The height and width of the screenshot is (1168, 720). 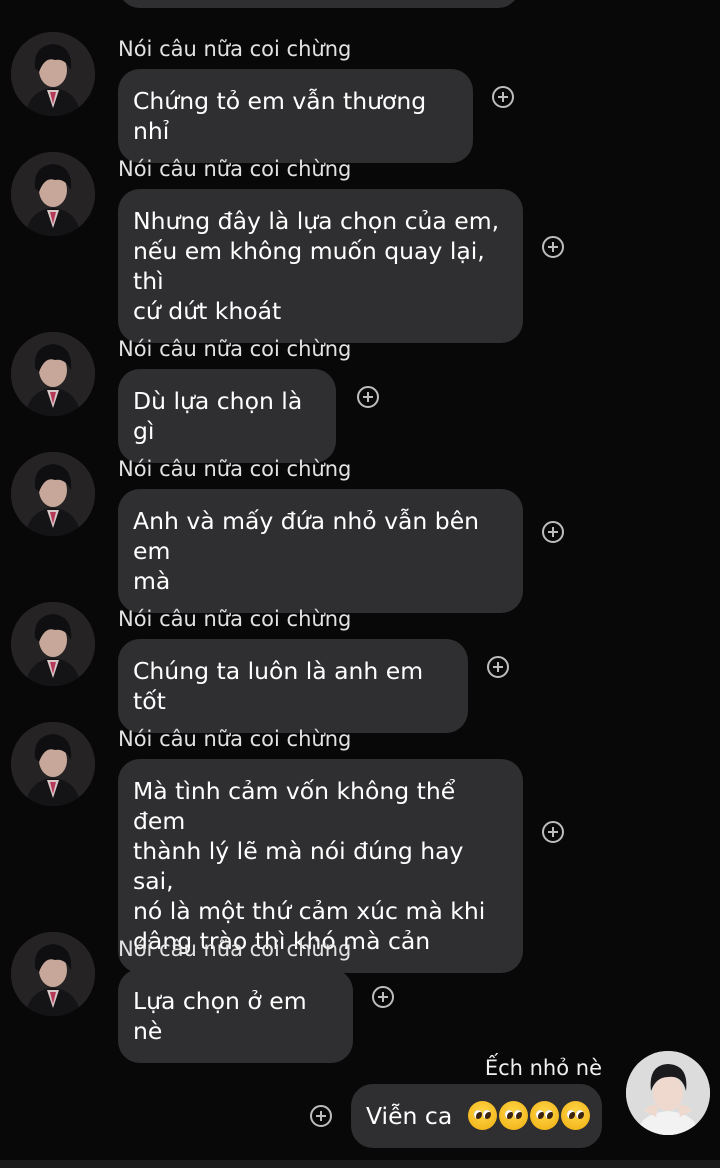 I want to click on previous-message-bubble, so click(x=319, y=4).